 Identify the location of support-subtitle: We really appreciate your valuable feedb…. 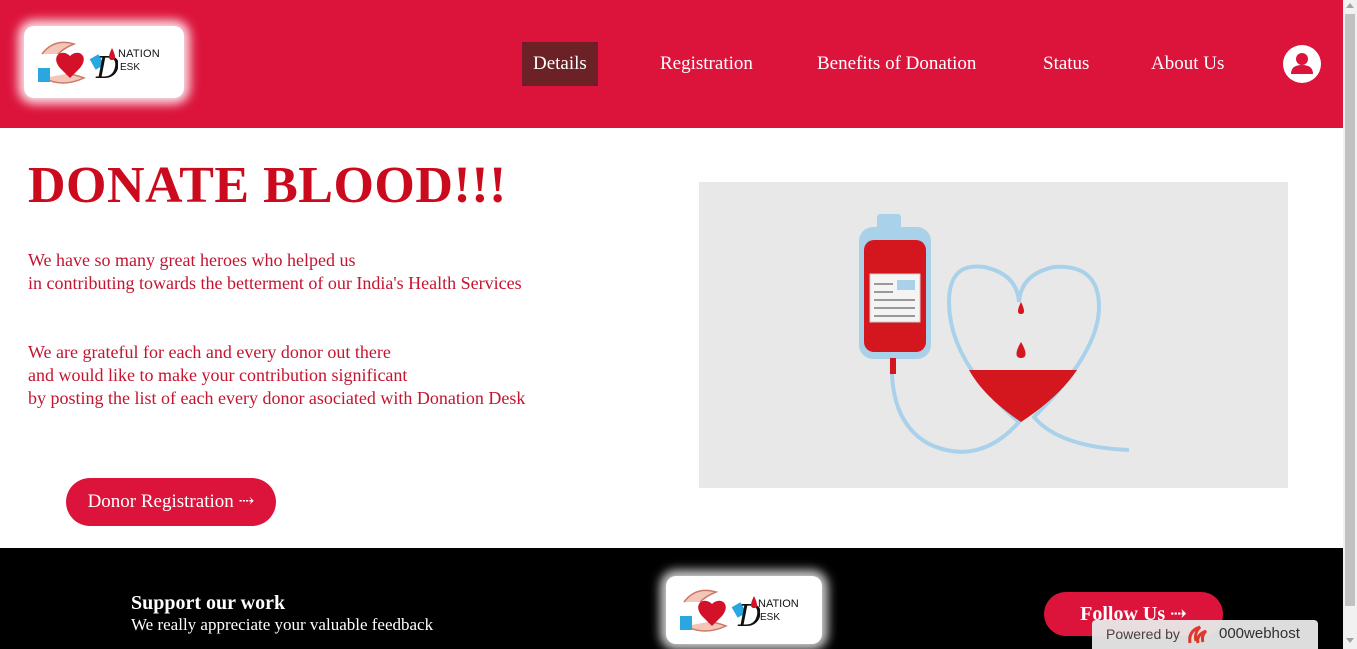
(282, 624).